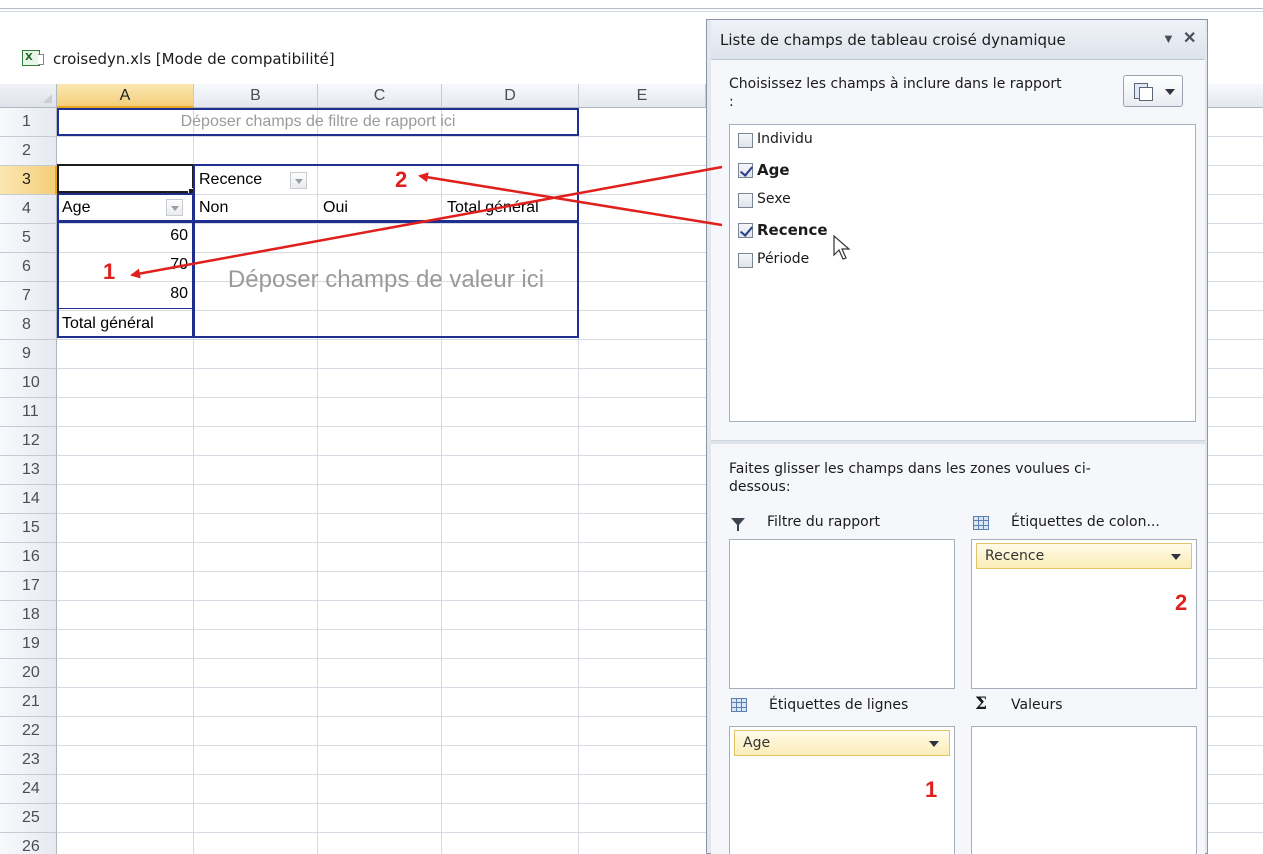 This screenshot has height=854, width=1263. Describe the element at coordinates (1037, 705) in the screenshot. I see `values-area-label: Valeurs` at that location.